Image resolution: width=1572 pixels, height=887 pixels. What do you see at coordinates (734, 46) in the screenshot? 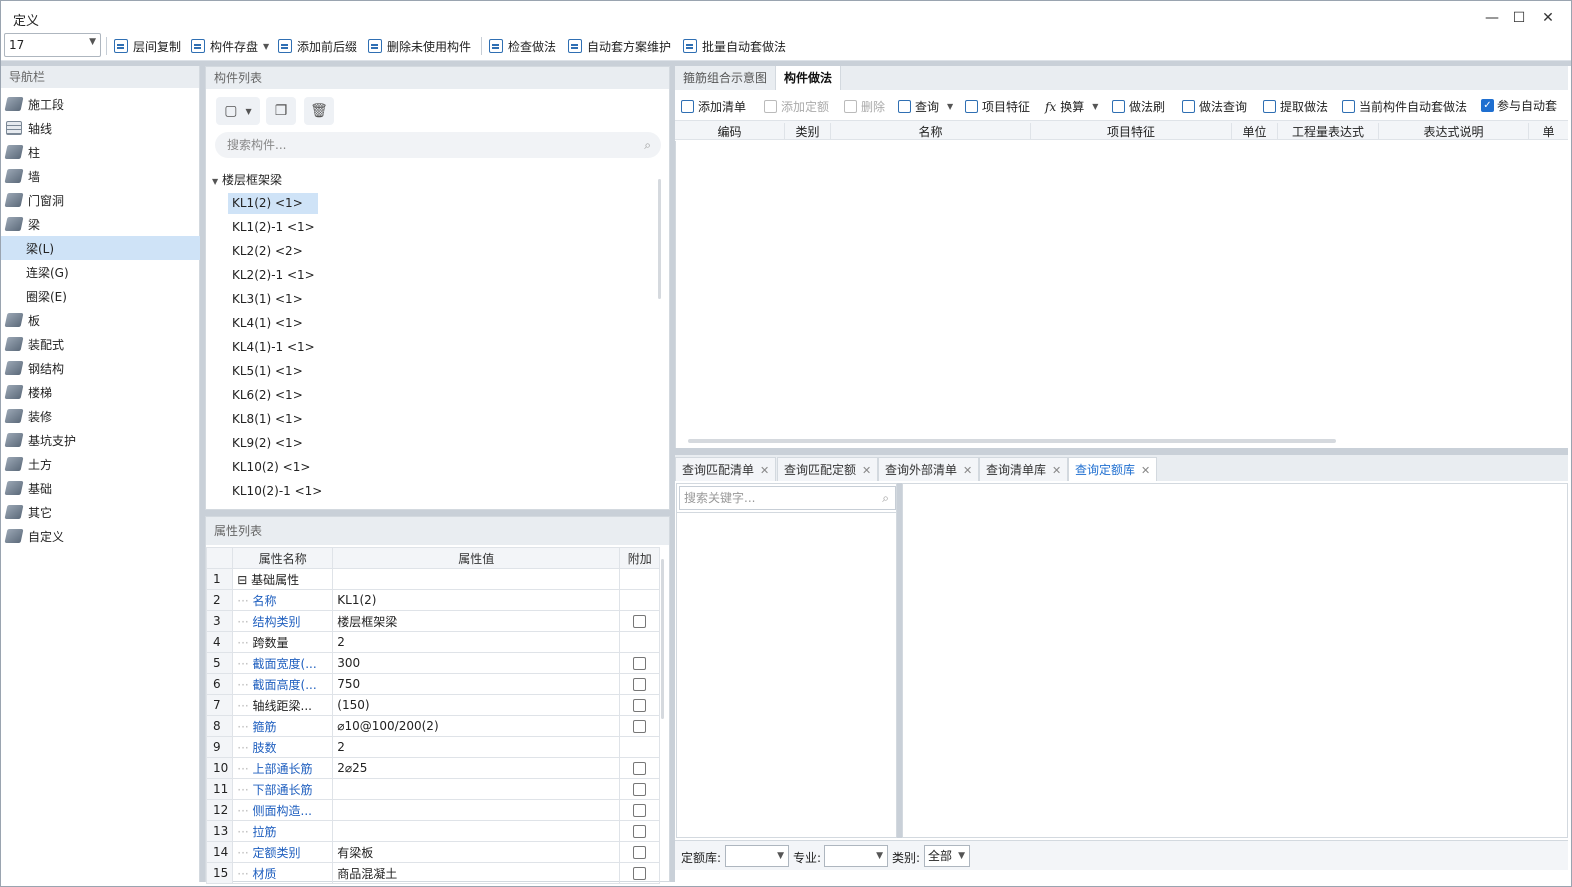
I see `batch-auto-button: 批量自动套做法` at bounding box center [734, 46].